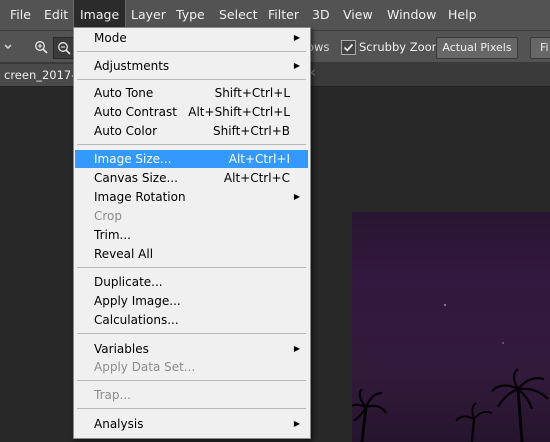 The height and width of the screenshot is (442, 550). I want to click on menu-item-mode: Mode ▶, so click(191, 38).